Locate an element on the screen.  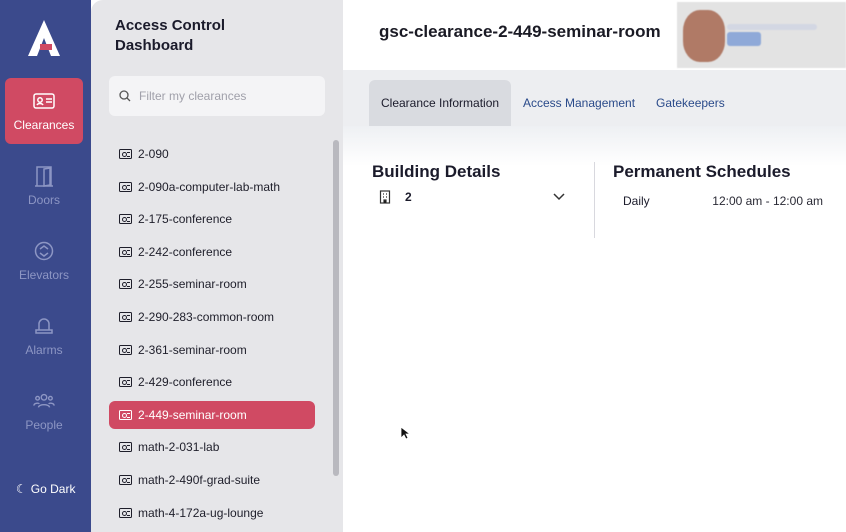
nav-item-elevators: Elevators is located at coordinates (44, 261).